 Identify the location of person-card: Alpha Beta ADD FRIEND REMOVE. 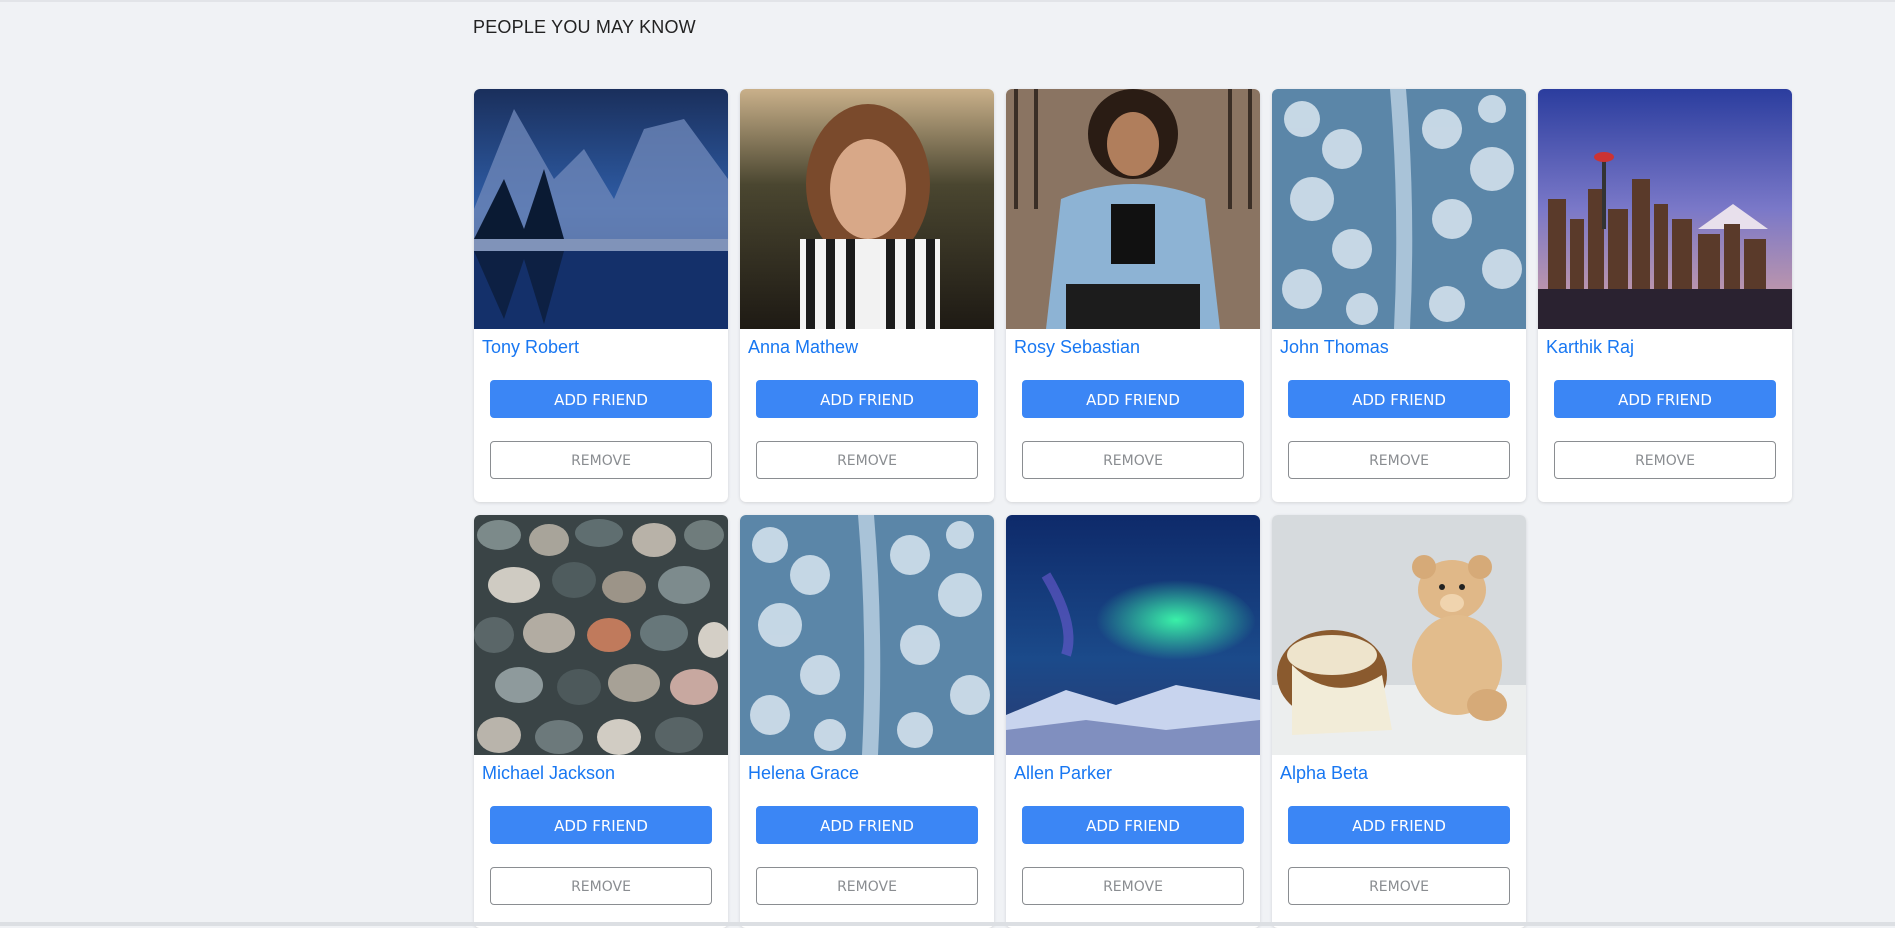
(1399, 721).